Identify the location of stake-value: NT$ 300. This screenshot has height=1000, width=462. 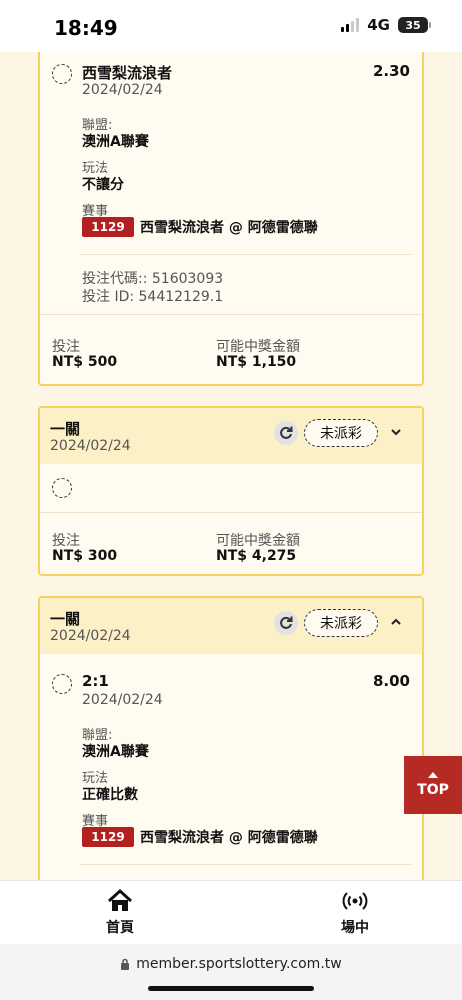
(85, 556).